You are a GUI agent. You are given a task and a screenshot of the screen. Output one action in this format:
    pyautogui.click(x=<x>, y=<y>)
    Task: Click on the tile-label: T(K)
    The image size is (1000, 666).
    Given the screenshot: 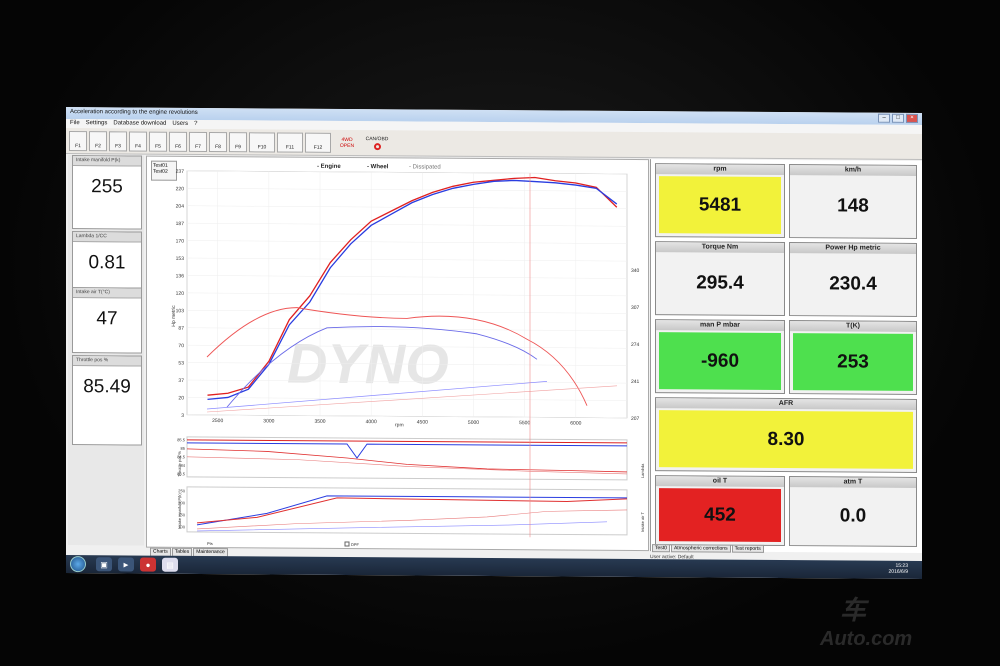 What is the action you would take?
    pyautogui.click(x=853, y=326)
    